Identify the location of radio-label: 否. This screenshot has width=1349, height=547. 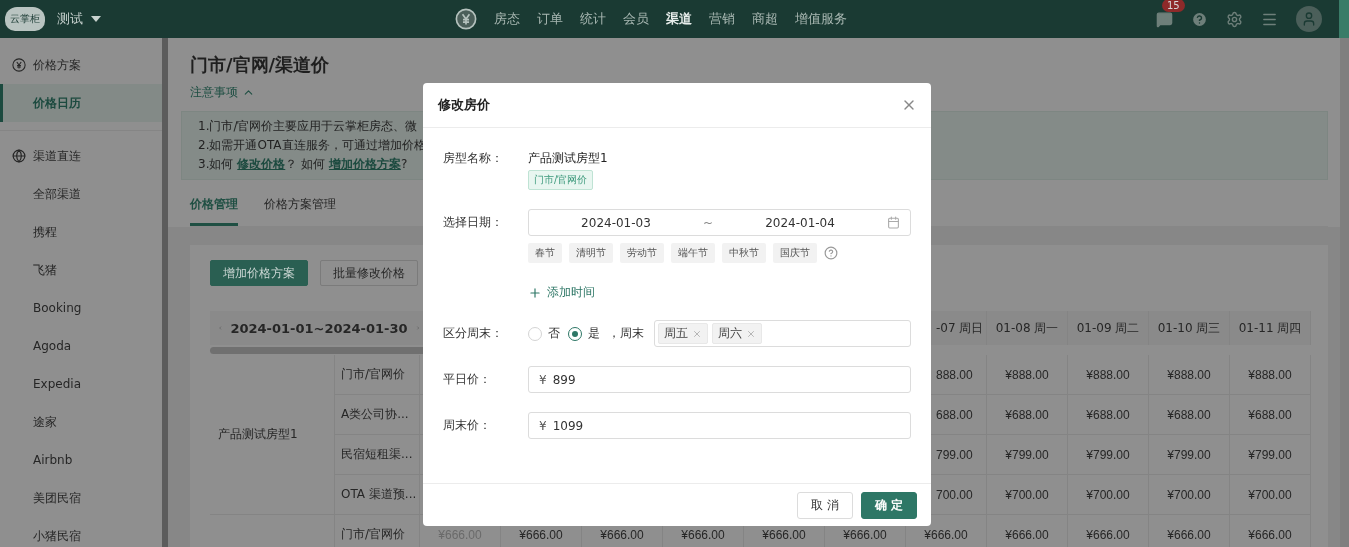
(554, 333).